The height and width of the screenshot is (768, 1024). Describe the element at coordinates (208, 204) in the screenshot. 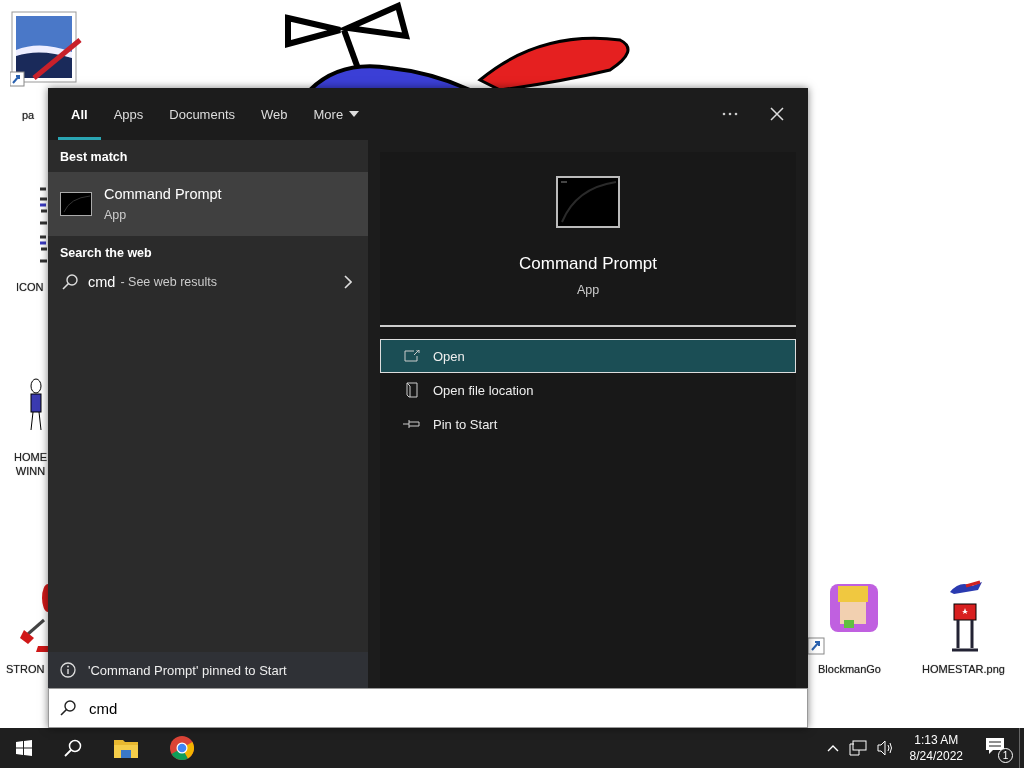

I see `best-match-result: Command Prompt App` at that location.